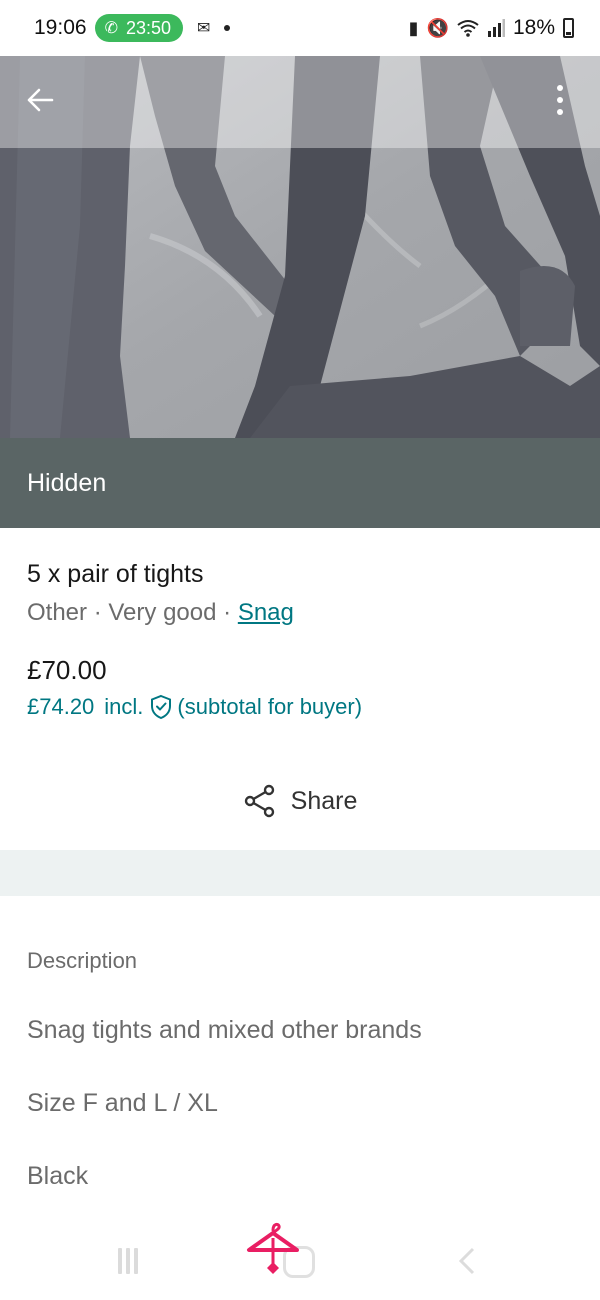 The image size is (600, 1300). I want to click on item-brand-link: Snag, so click(266, 612).